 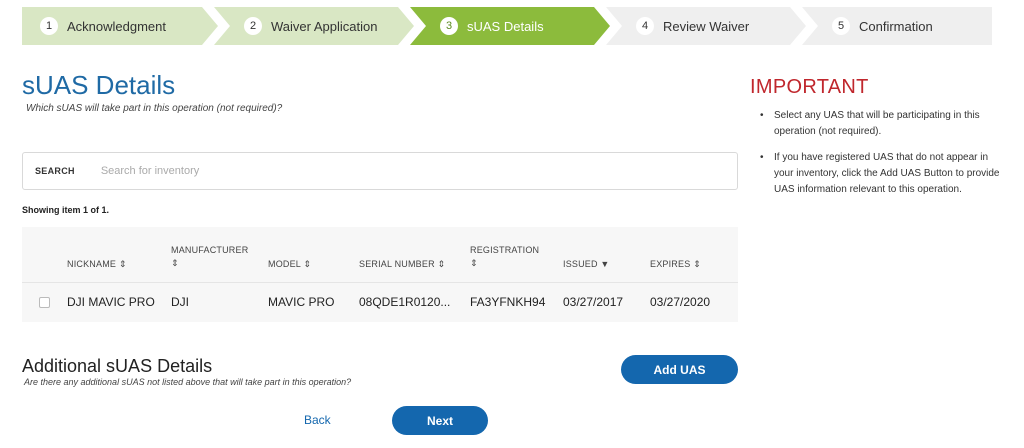 I want to click on cell-model: MAVIC PRO, so click(x=301, y=302).